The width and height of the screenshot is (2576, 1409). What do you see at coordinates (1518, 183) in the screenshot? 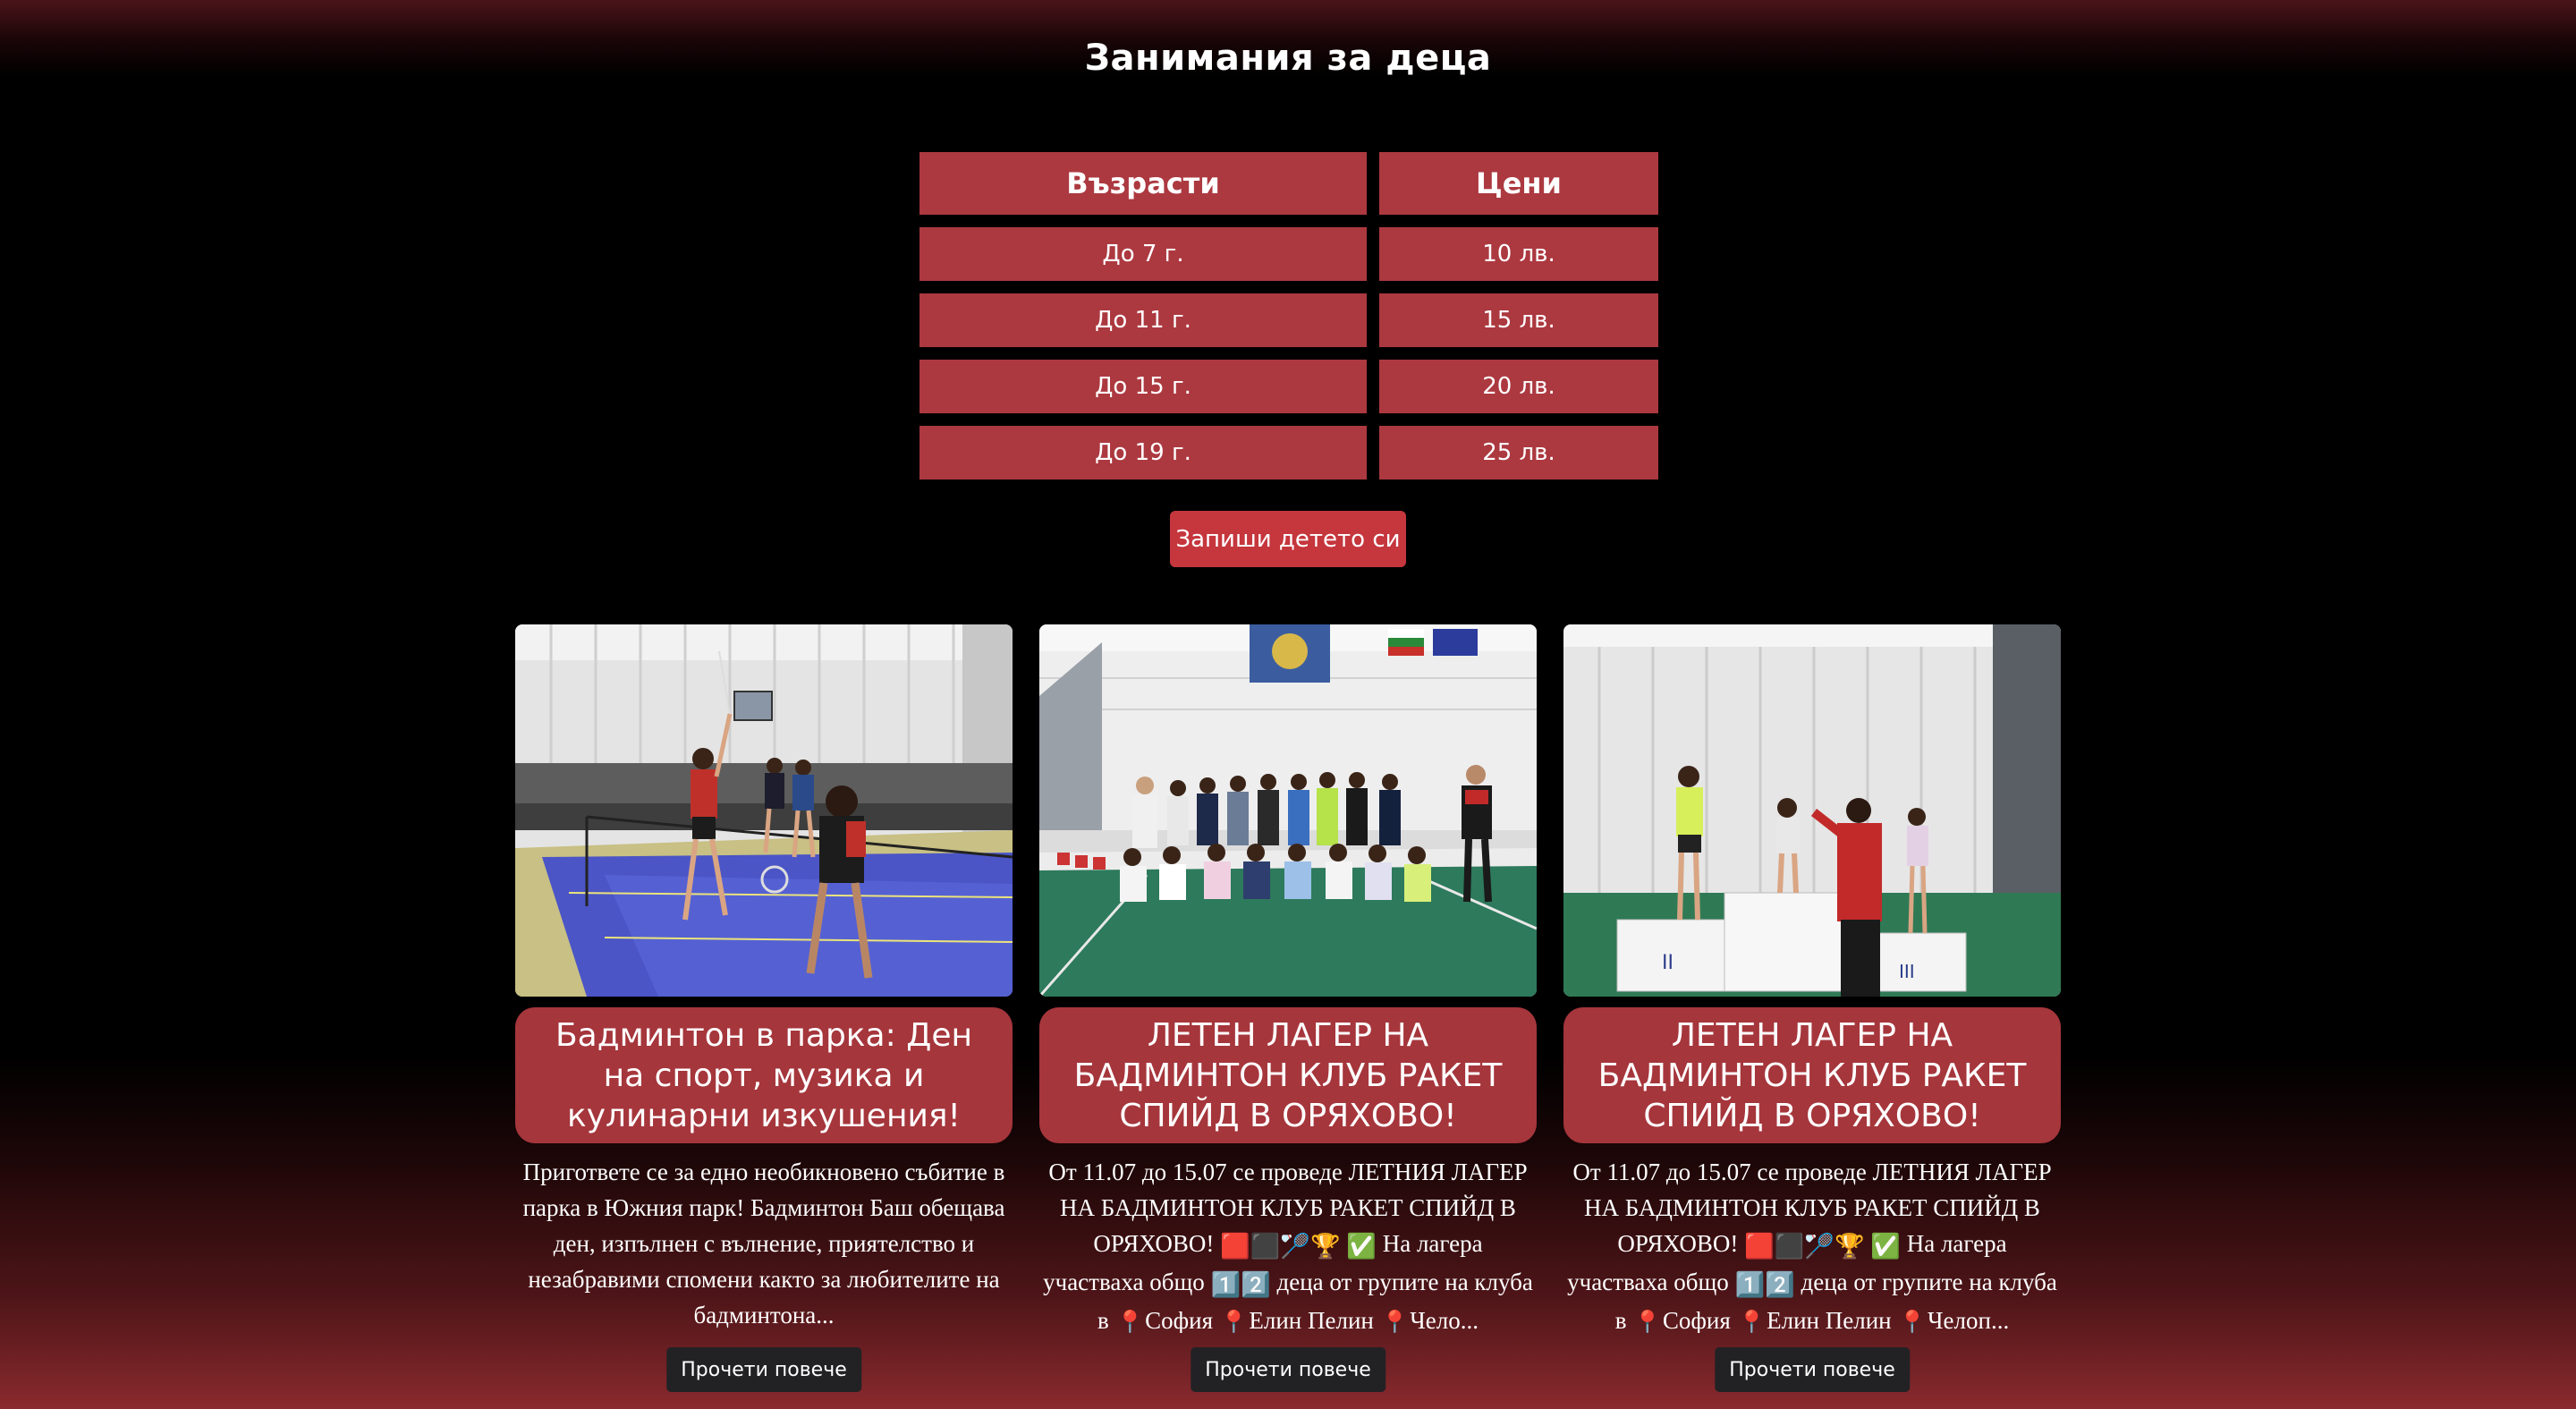
I see `table-header-prices: Цени` at bounding box center [1518, 183].